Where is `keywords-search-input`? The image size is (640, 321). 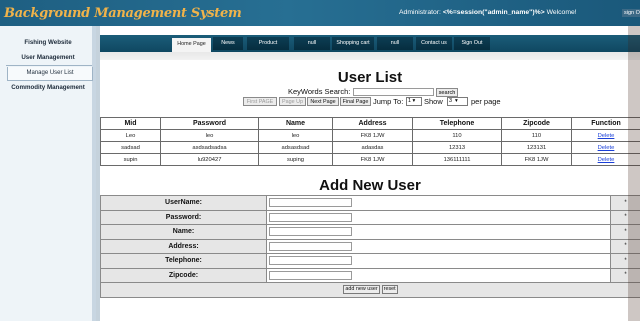 keywords-search-input is located at coordinates (393, 92).